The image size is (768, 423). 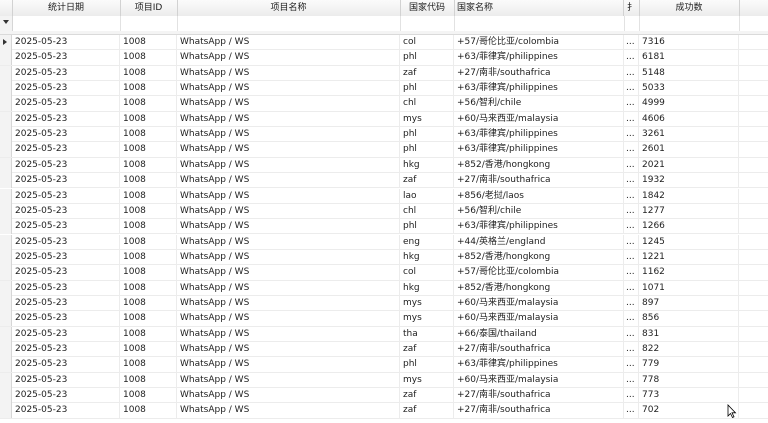 I want to click on filter-extra, so click(x=632, y=23).